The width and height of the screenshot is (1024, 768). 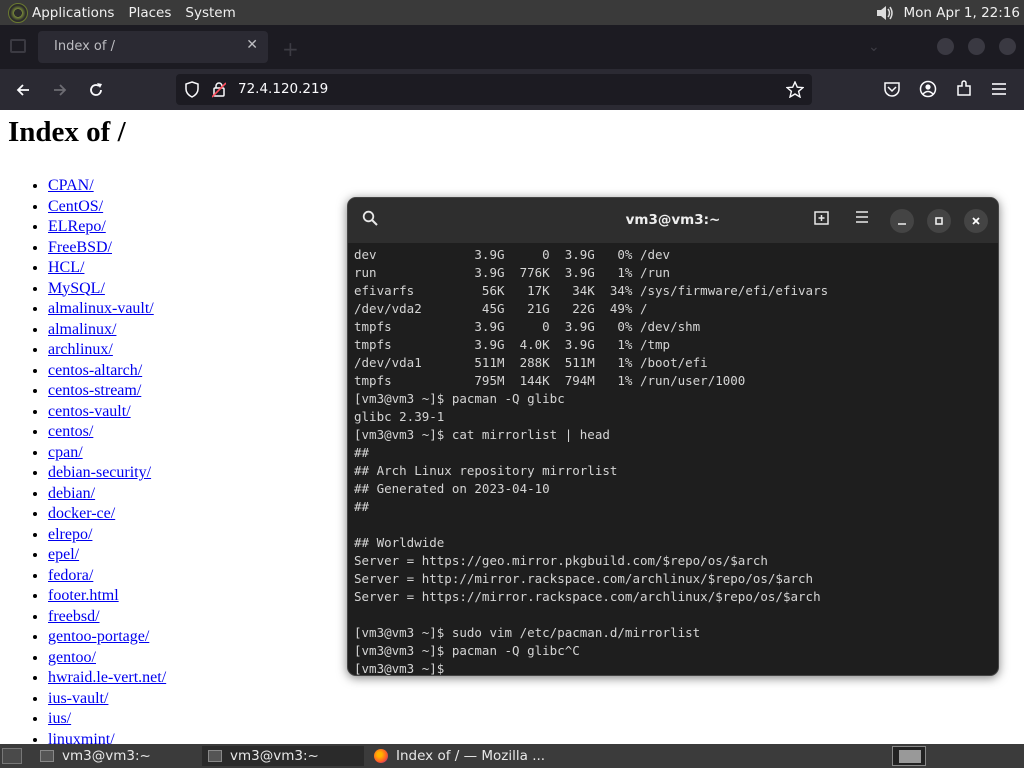 I want to click on tab-active: Index of / ✕, so click(x=153, y=47).